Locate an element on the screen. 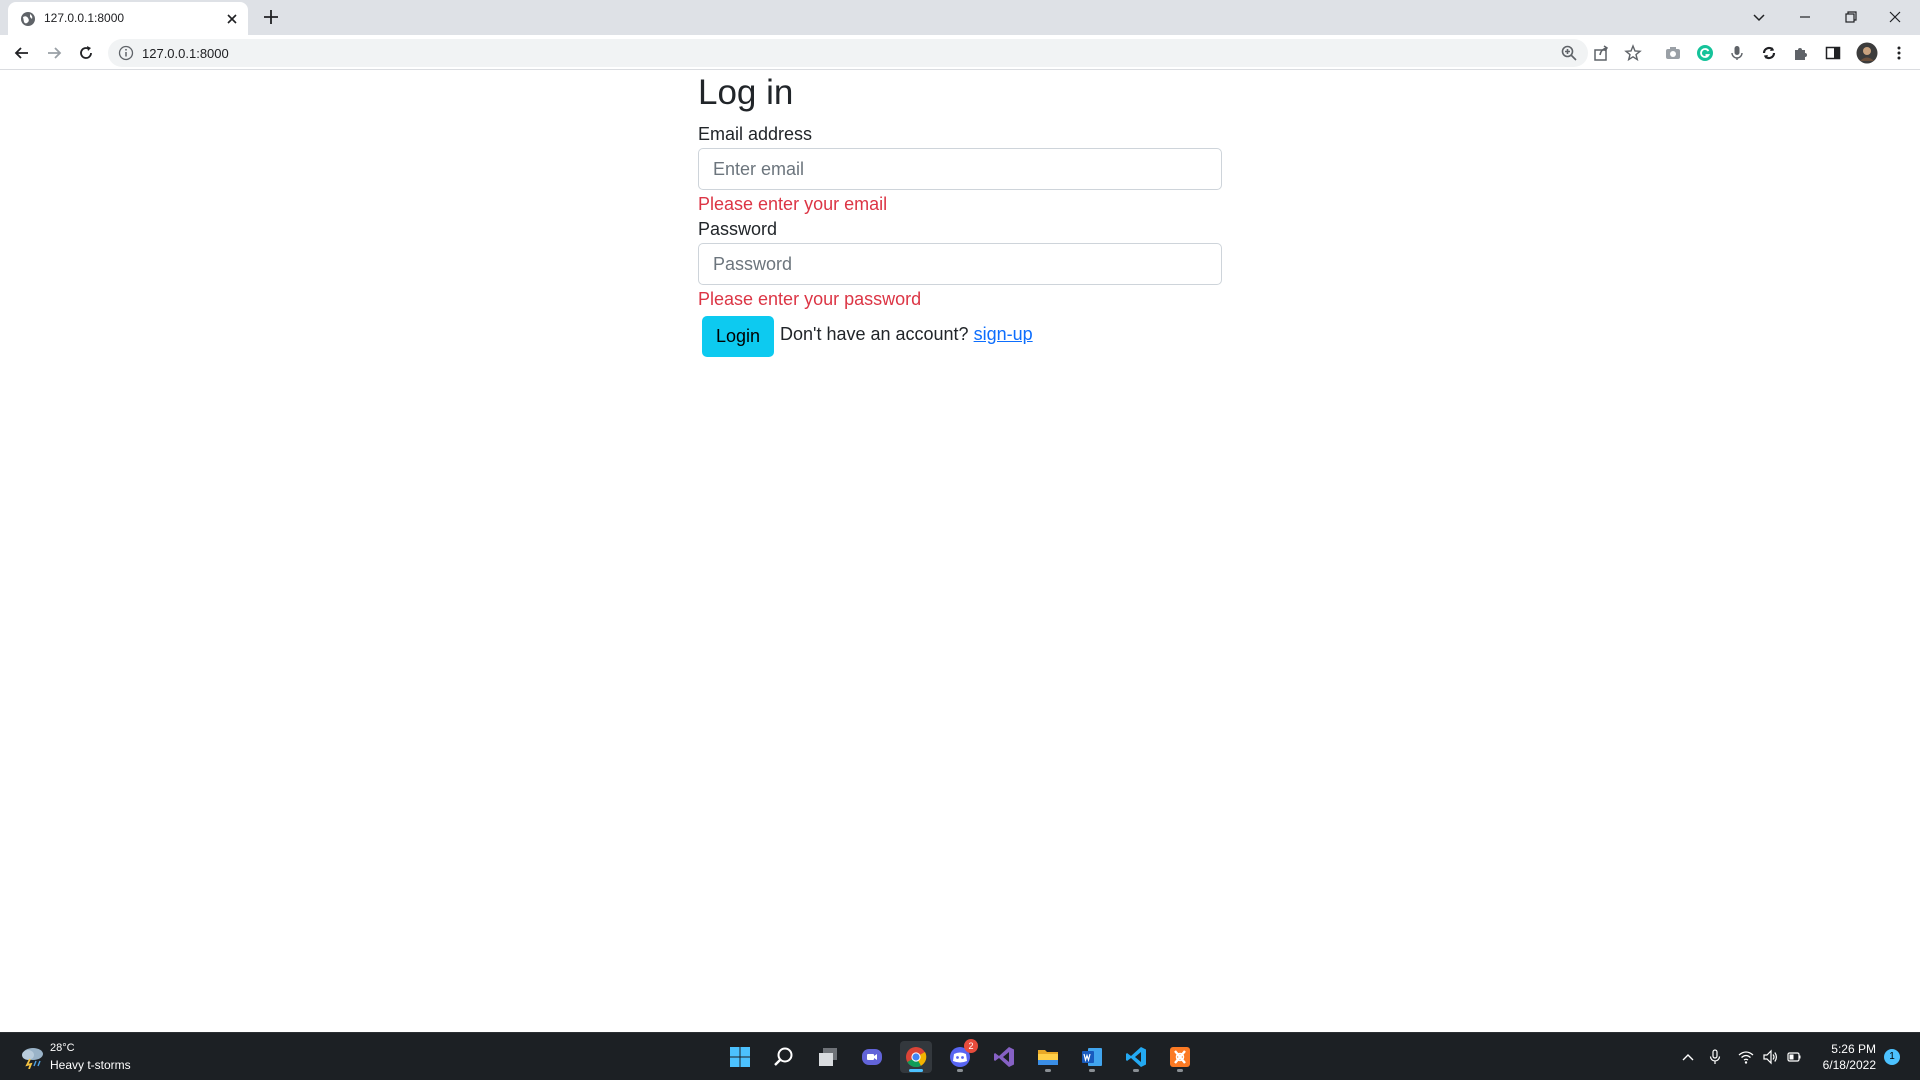  weather-storm-icon is located at coordinates (32, 1056).